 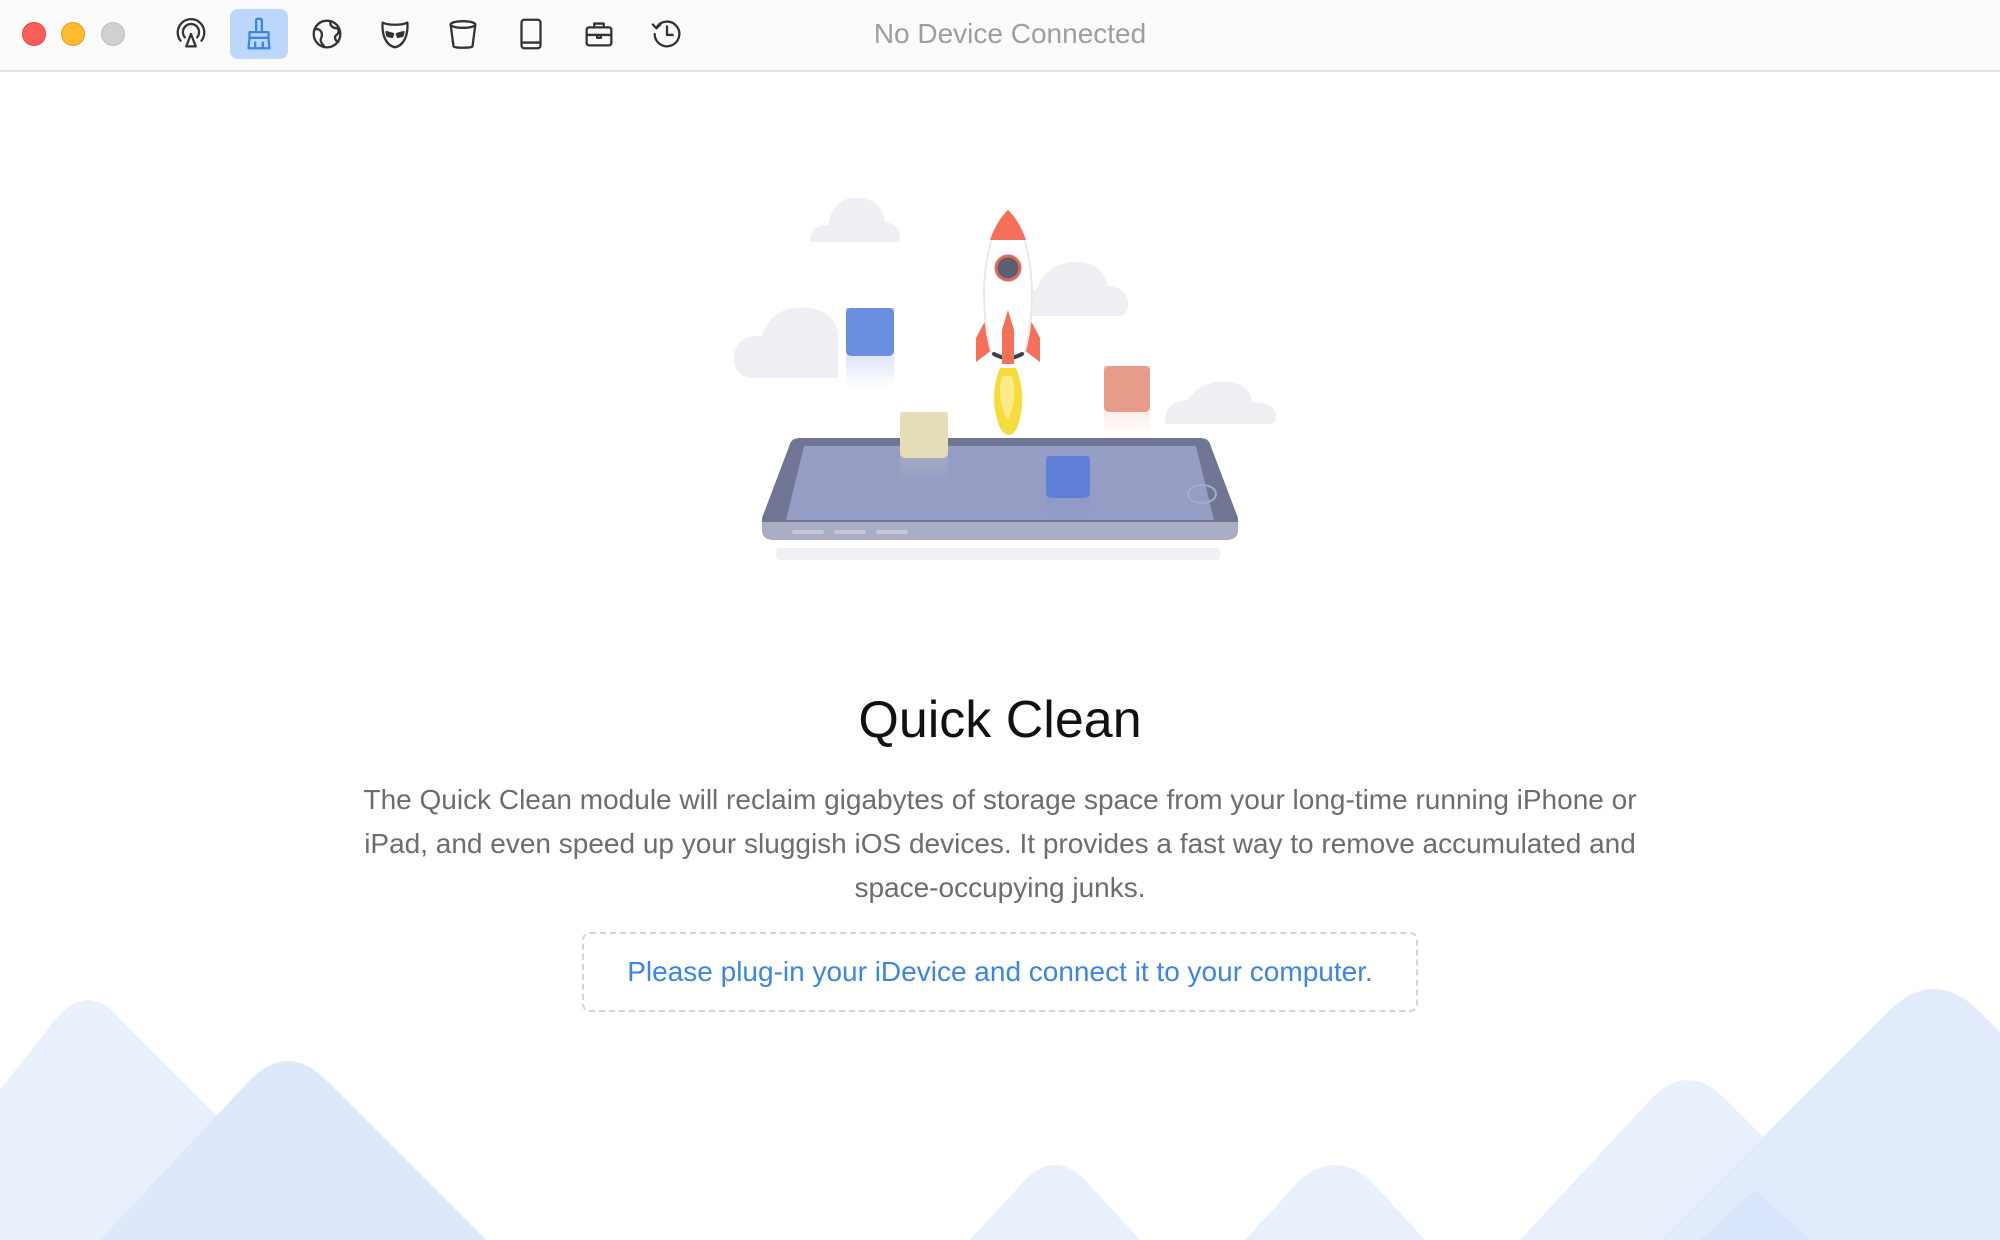 What do you see at coordinates (1000, 720) in the screenshot?
I see `page-title: Quick Clean` at bounding box center [1000, 720].